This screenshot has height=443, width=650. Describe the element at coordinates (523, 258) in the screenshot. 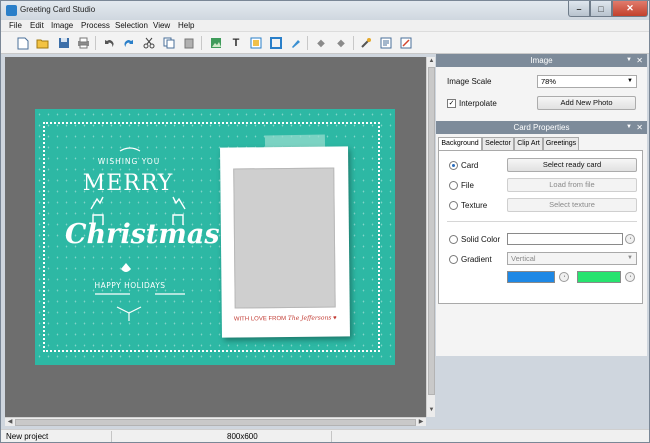

I see `gradient-direction-value: Vertical` at that location.